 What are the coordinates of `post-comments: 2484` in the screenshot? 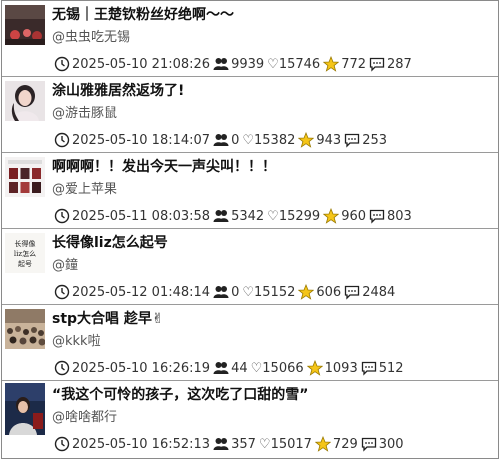 It's located at (379, 292).